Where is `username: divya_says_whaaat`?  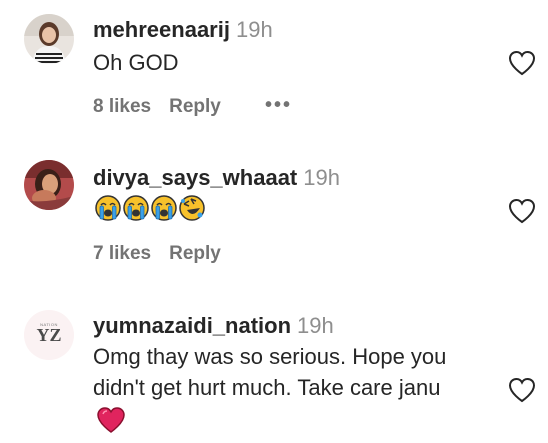 username: divya_says_whaaat is located at coordinates (195, 177).